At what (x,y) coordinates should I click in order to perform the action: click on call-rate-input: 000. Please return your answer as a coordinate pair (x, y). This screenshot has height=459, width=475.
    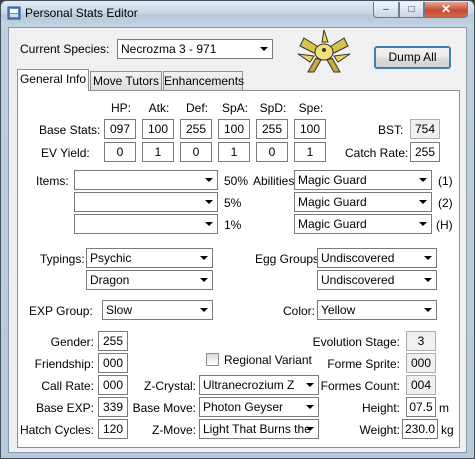
    Looking at the image, I should click on (113, 385).